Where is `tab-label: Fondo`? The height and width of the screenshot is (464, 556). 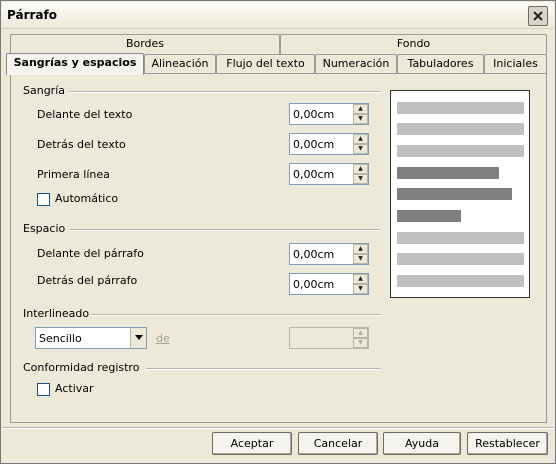
tab-label: Fondo is located at coordinates (413, 43).